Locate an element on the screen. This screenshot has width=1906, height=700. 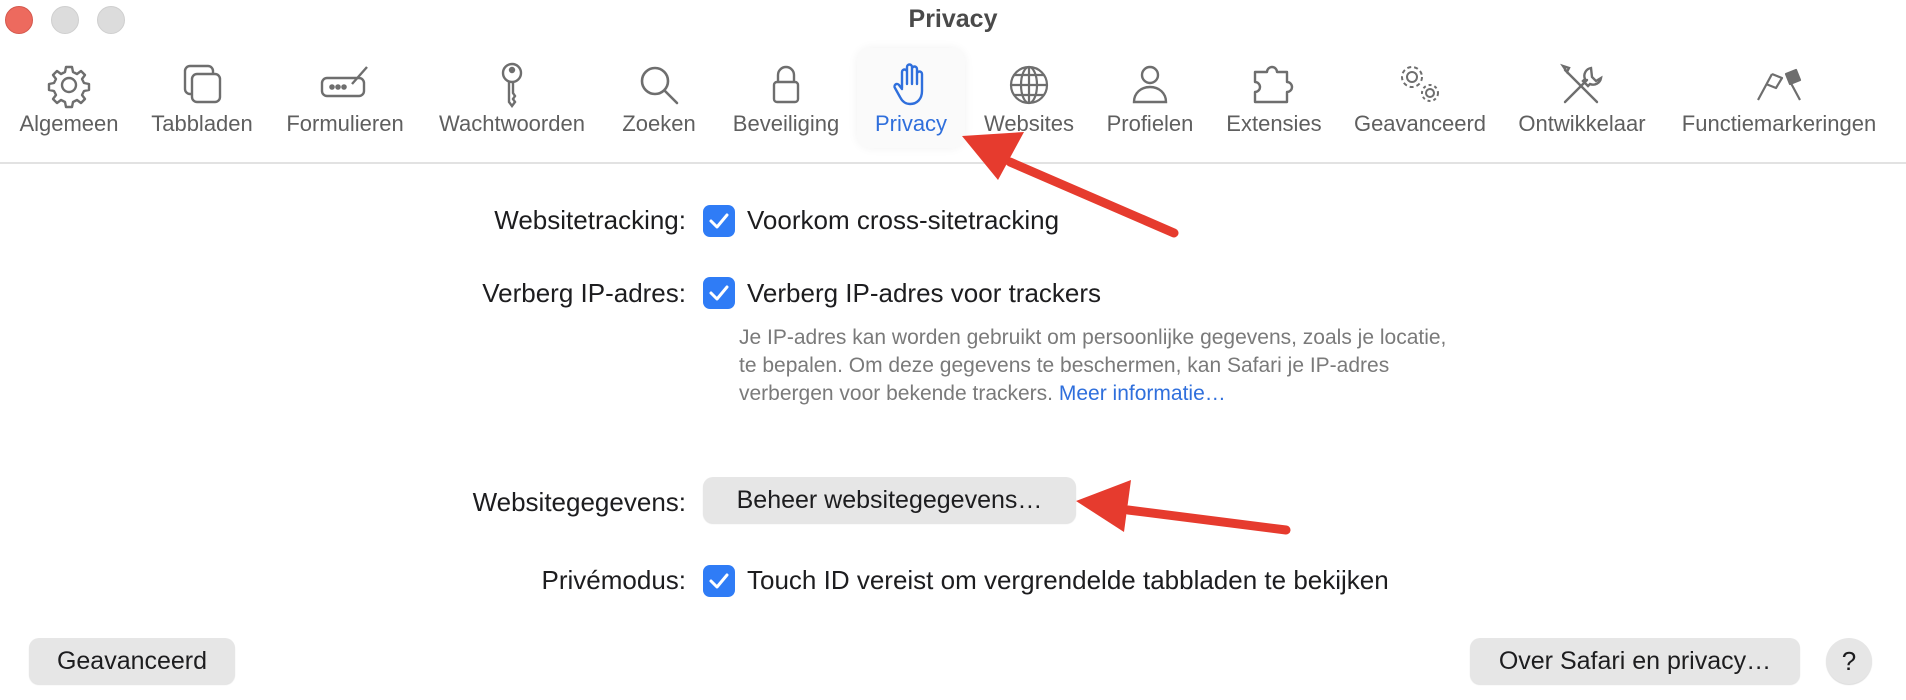
tab-beveiliging: Beveiliging is located at coordinates (786, 98).